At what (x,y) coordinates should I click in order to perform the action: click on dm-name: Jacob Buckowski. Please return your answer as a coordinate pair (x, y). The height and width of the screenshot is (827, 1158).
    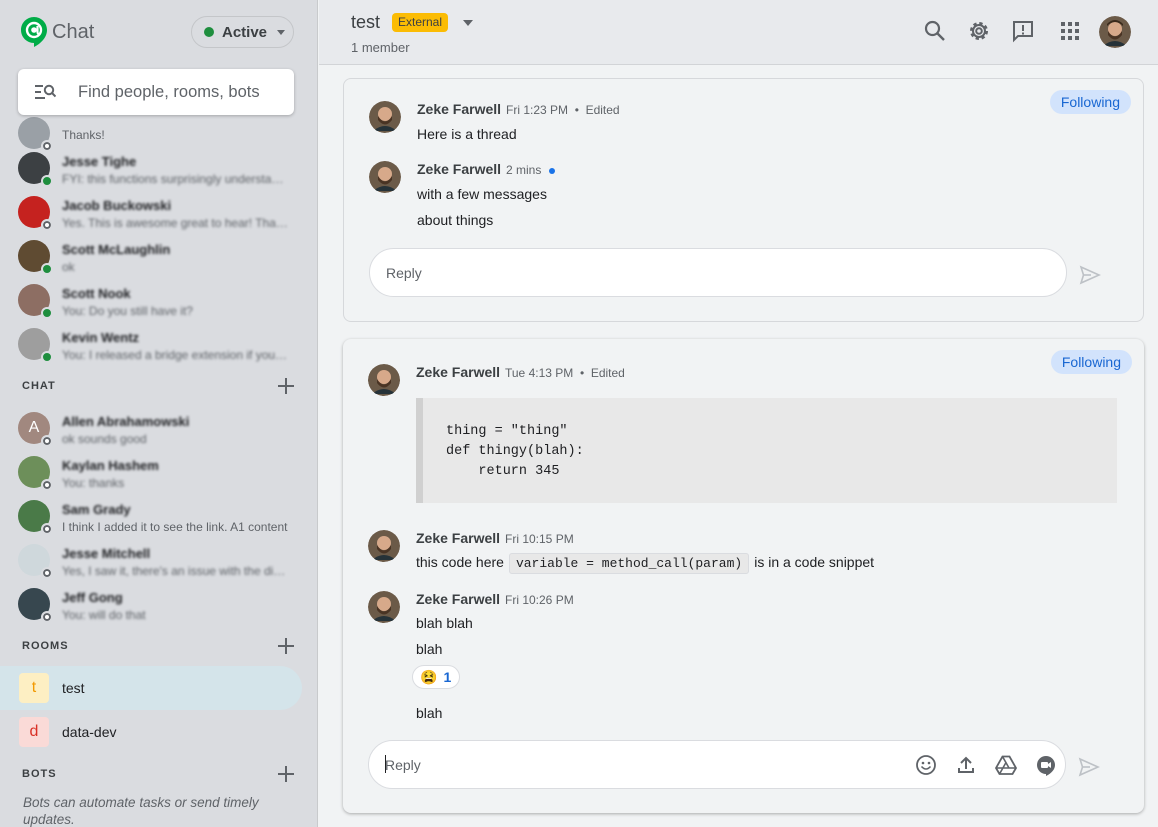
    Looking at the image, I should click on (117, 205).